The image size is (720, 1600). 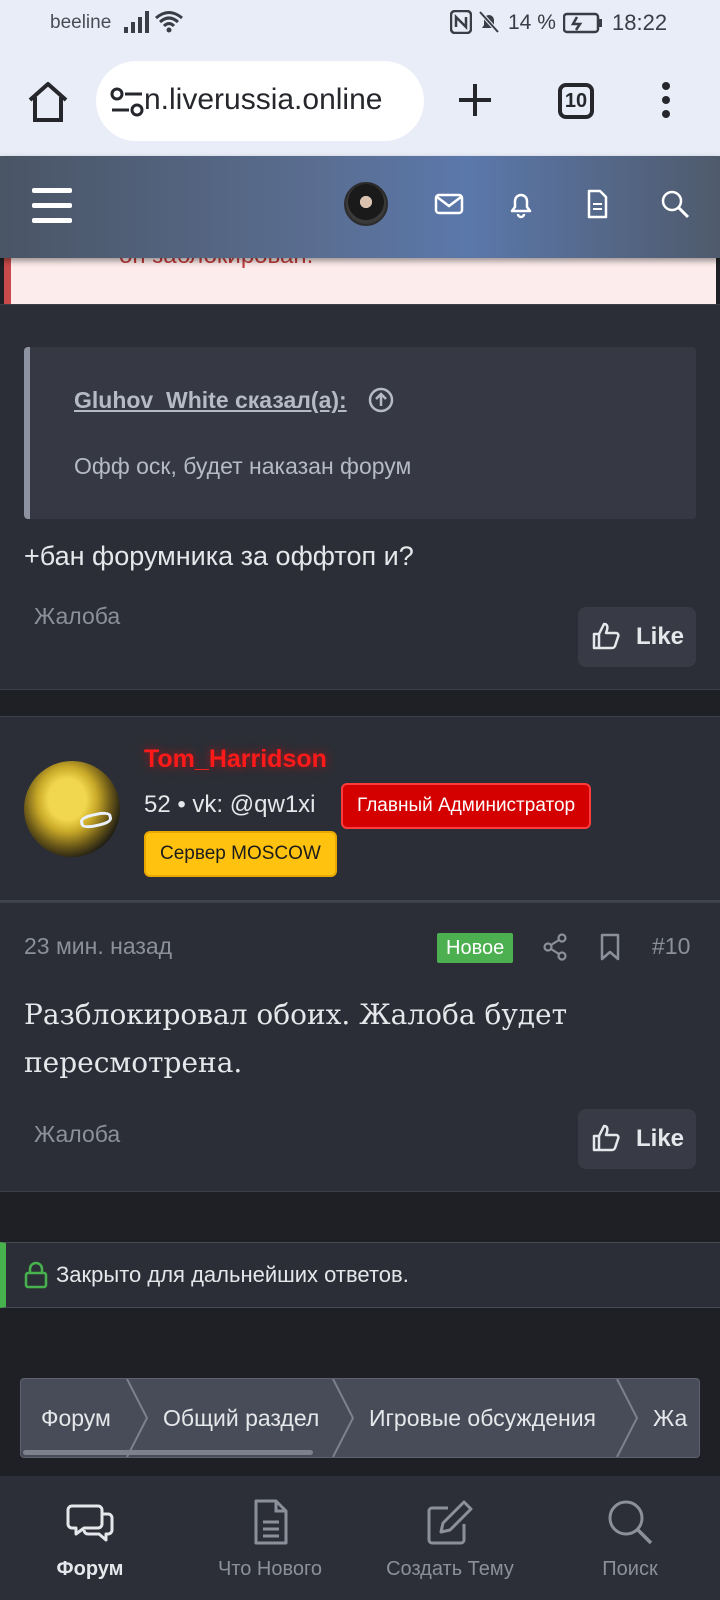 I want to click on share-icon, so click(x=555, y=947).